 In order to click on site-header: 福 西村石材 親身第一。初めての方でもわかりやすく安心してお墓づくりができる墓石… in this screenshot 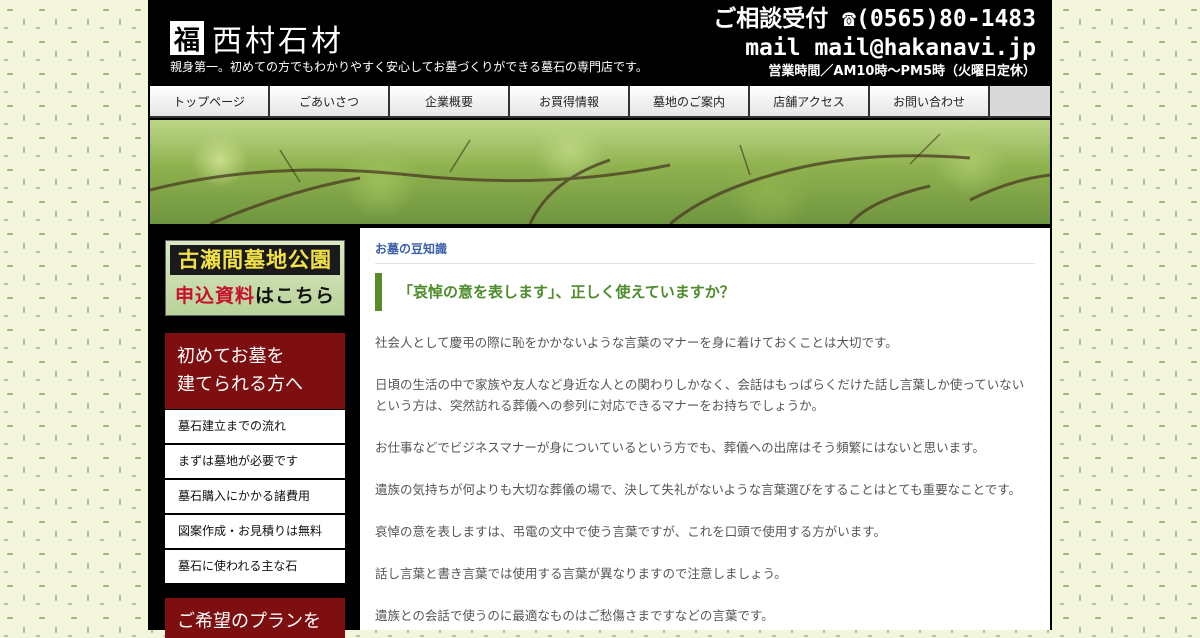, I will do `click(600, 43)`.